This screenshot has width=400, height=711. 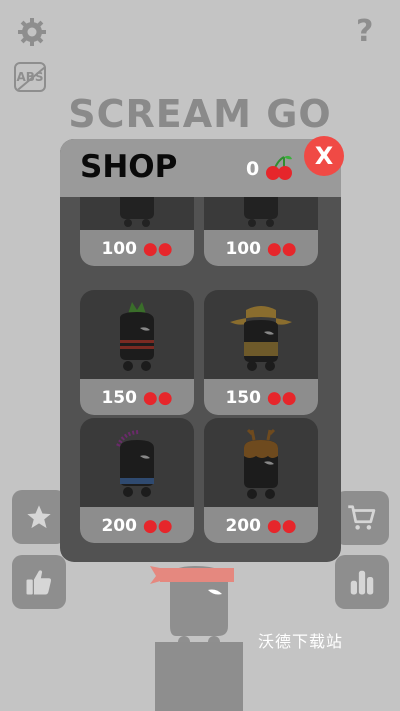 What do you see at coordinates (199, 676) in the screenshot?
I see `stone-pillar` at bounding box center [199, 676].